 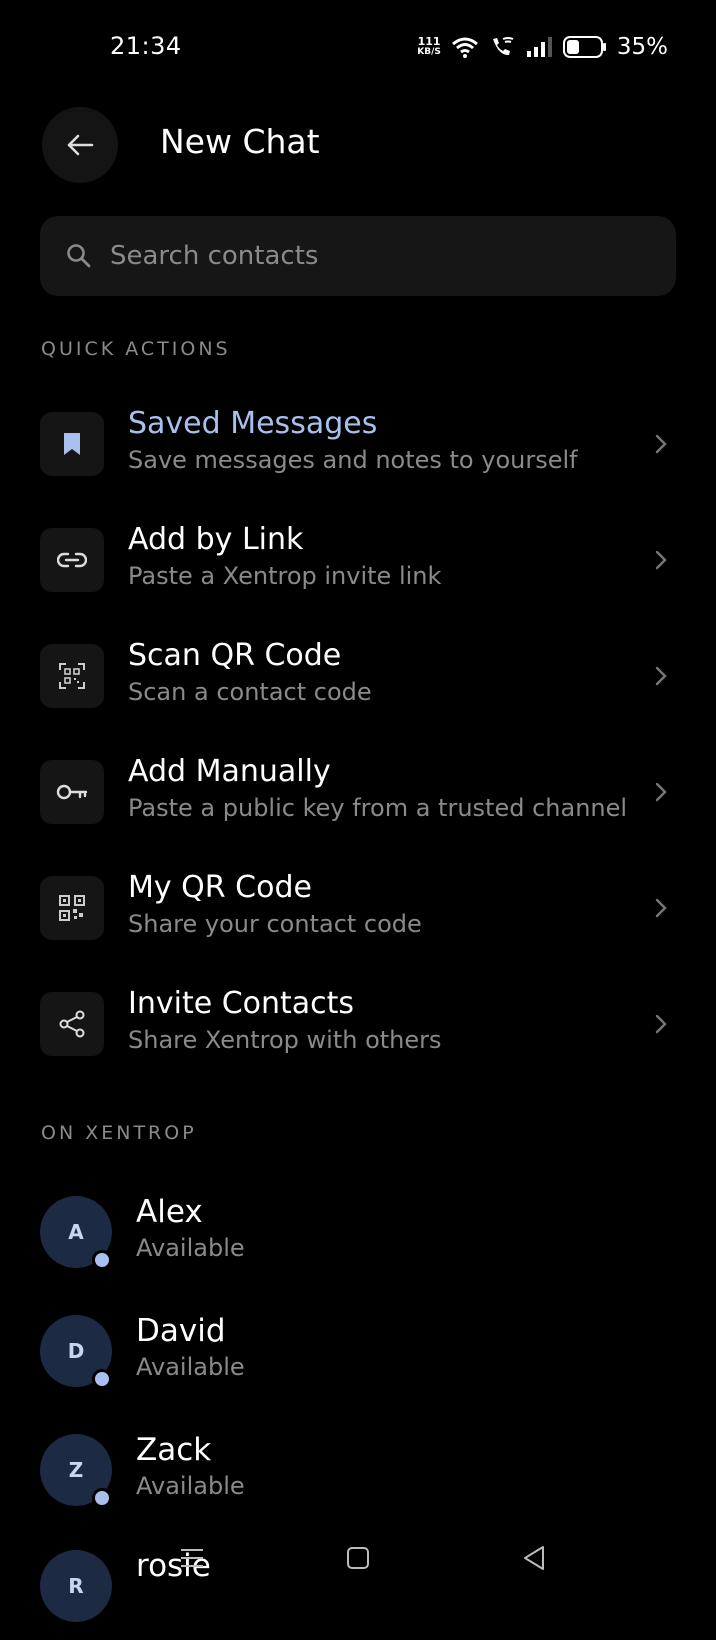 I want to click on page-title: New Chat, so click(x=240, y=141).